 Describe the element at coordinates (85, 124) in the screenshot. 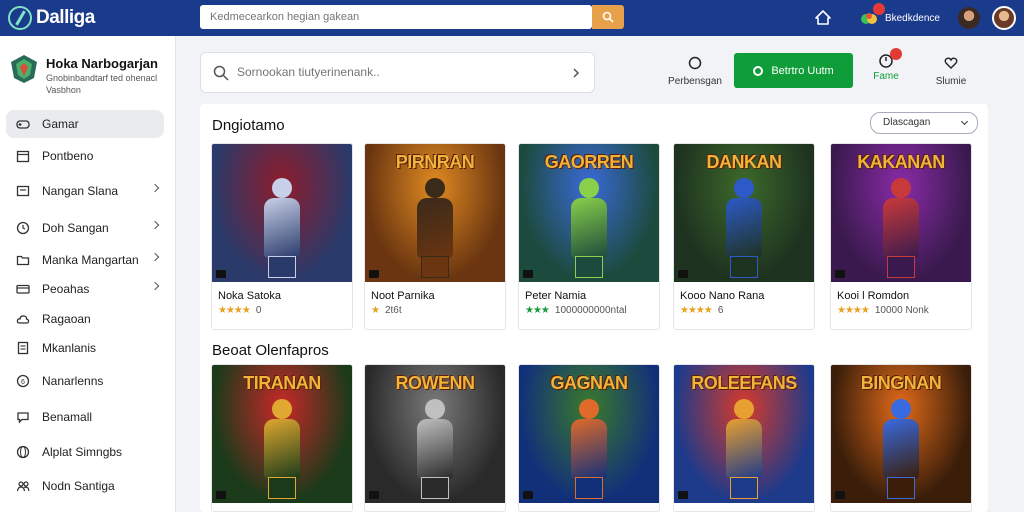

I see `sidebar-item-1: Gamar` at that location.